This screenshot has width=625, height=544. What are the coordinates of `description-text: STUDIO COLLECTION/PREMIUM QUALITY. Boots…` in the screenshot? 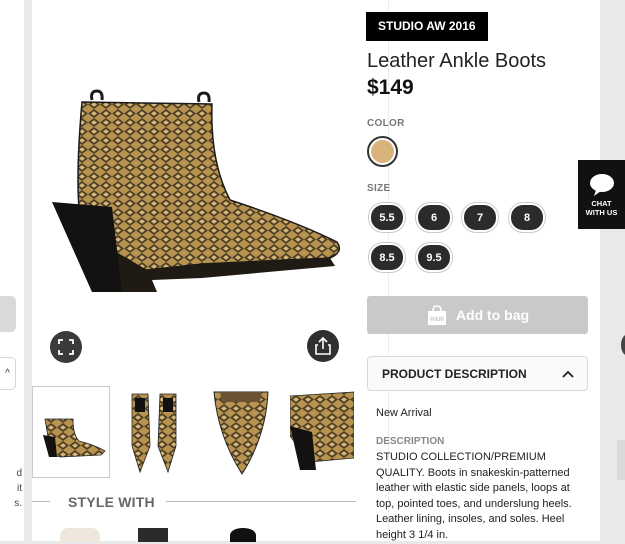 It's located at (474, 496).